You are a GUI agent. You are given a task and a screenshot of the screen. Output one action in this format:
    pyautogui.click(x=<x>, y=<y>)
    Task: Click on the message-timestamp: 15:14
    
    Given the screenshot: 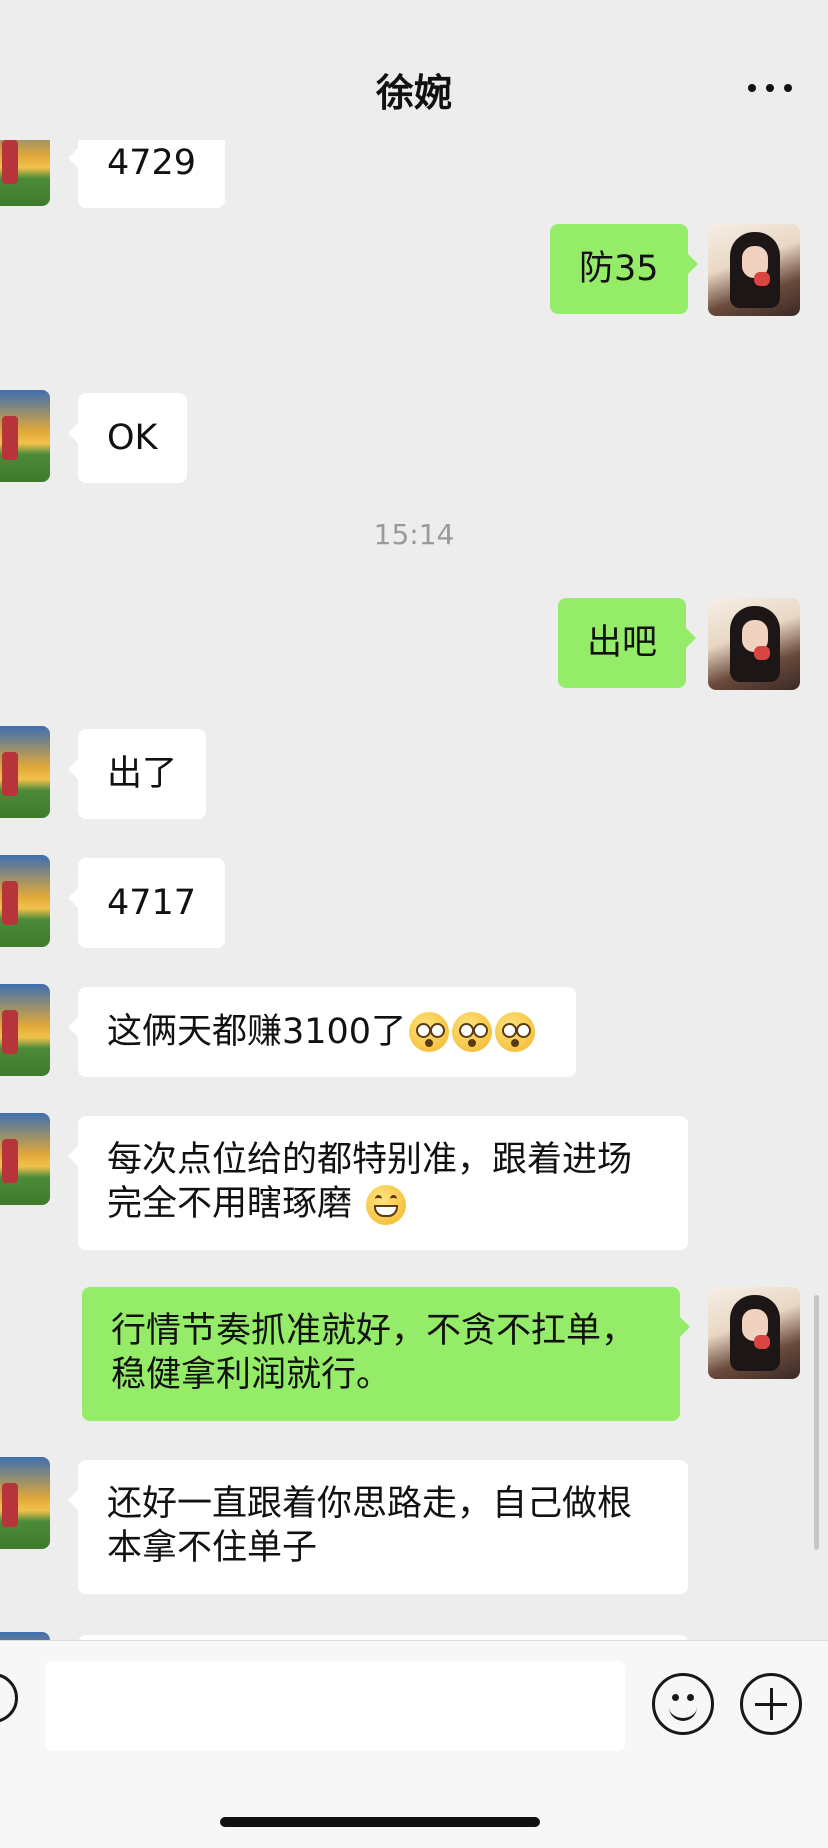 What is the action you would take?
    pyautogui.click(x=414, y=534)
    